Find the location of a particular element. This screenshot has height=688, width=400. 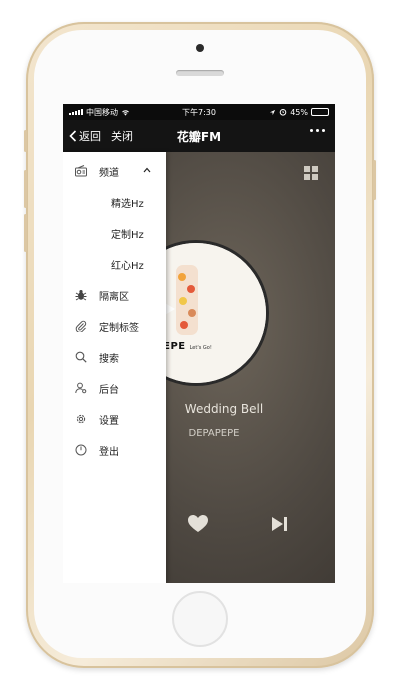

menu-item-custom-tags: 定制标签 is located at coordinates (114, 326).